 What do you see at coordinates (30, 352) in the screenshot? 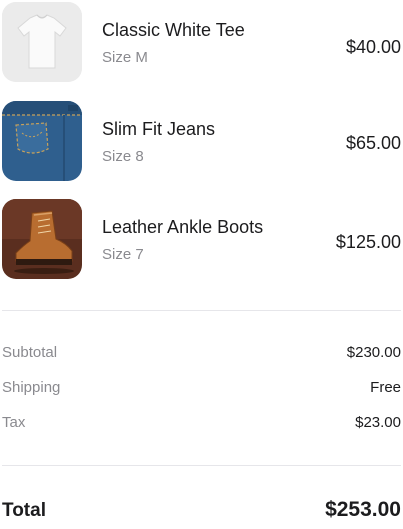
I see `subtotal-label: Subtotal` at bounding box center [30, 352].